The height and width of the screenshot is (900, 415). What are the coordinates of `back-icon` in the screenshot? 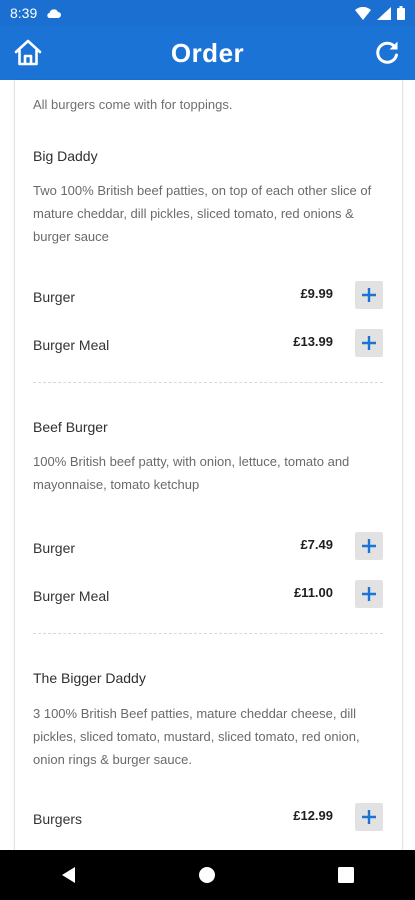 It's located at (69, 875).